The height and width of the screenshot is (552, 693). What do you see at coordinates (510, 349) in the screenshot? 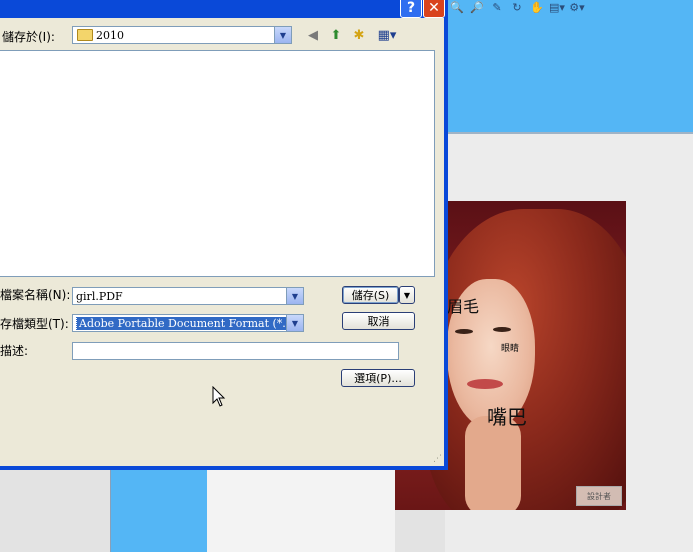
I see `label-eye: 眼睛` at bounding box center [510, 349].